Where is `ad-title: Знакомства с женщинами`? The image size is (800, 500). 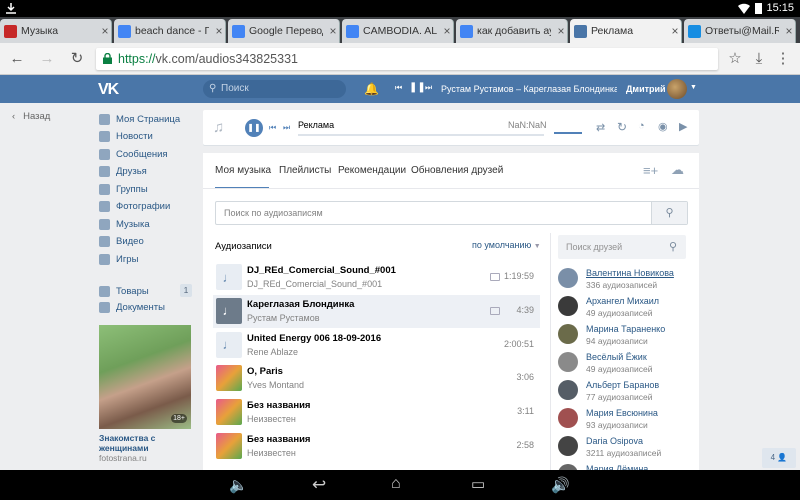 ad-title: Знакомства с женщинами is located at coordinates (147, 443).